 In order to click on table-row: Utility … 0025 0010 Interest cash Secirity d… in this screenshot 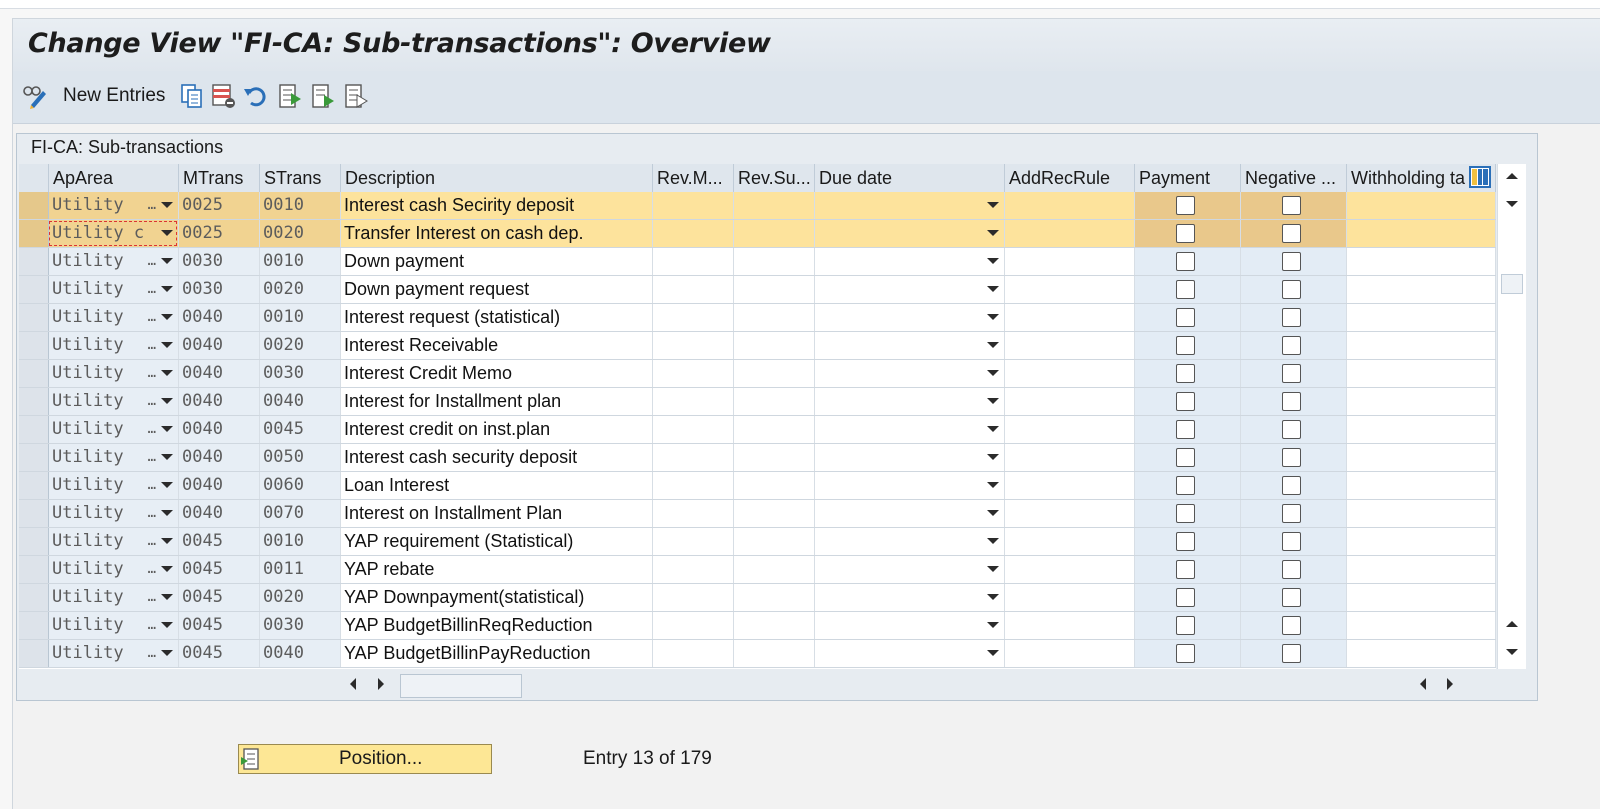, I will do `click(757, 206)`.